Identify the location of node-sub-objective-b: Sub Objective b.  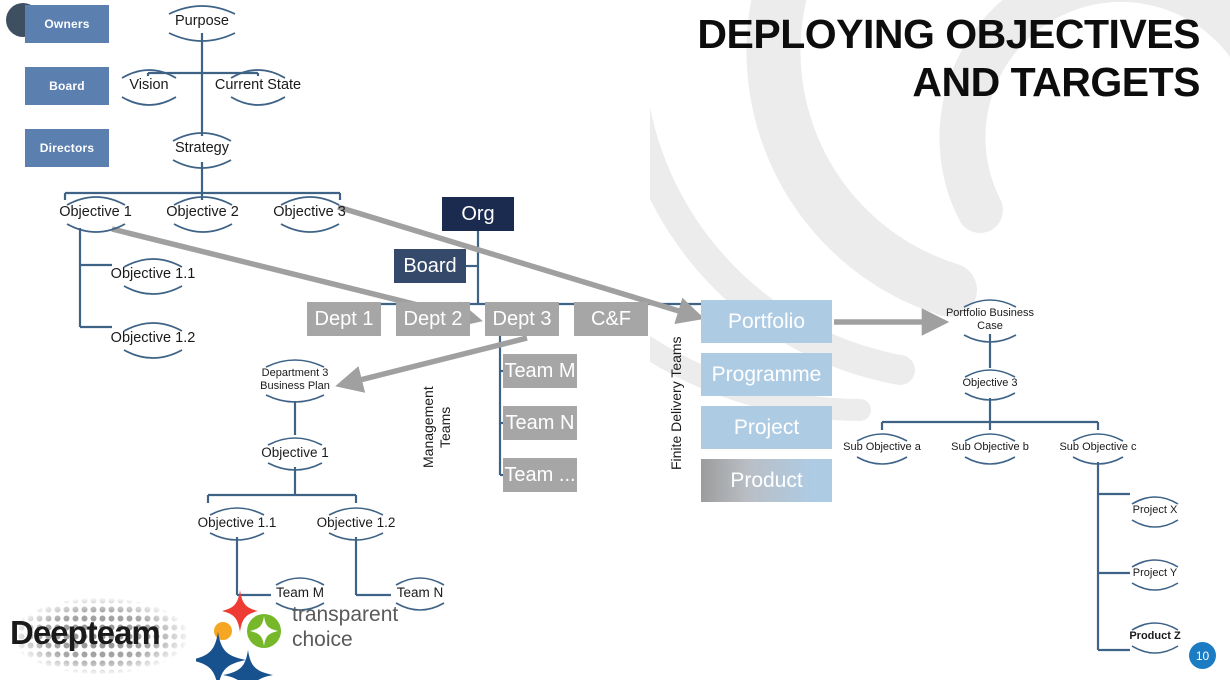
(990, 449).